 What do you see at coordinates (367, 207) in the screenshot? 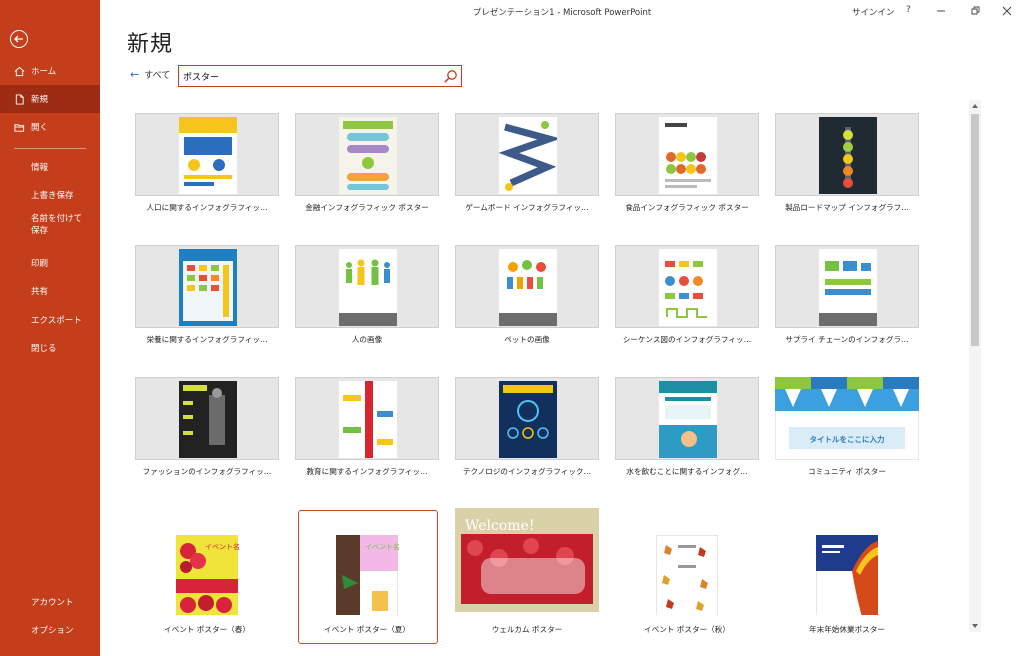
I see `template-label: 金融インフォグラフィック ポスター` at bounding box center [367, 207].